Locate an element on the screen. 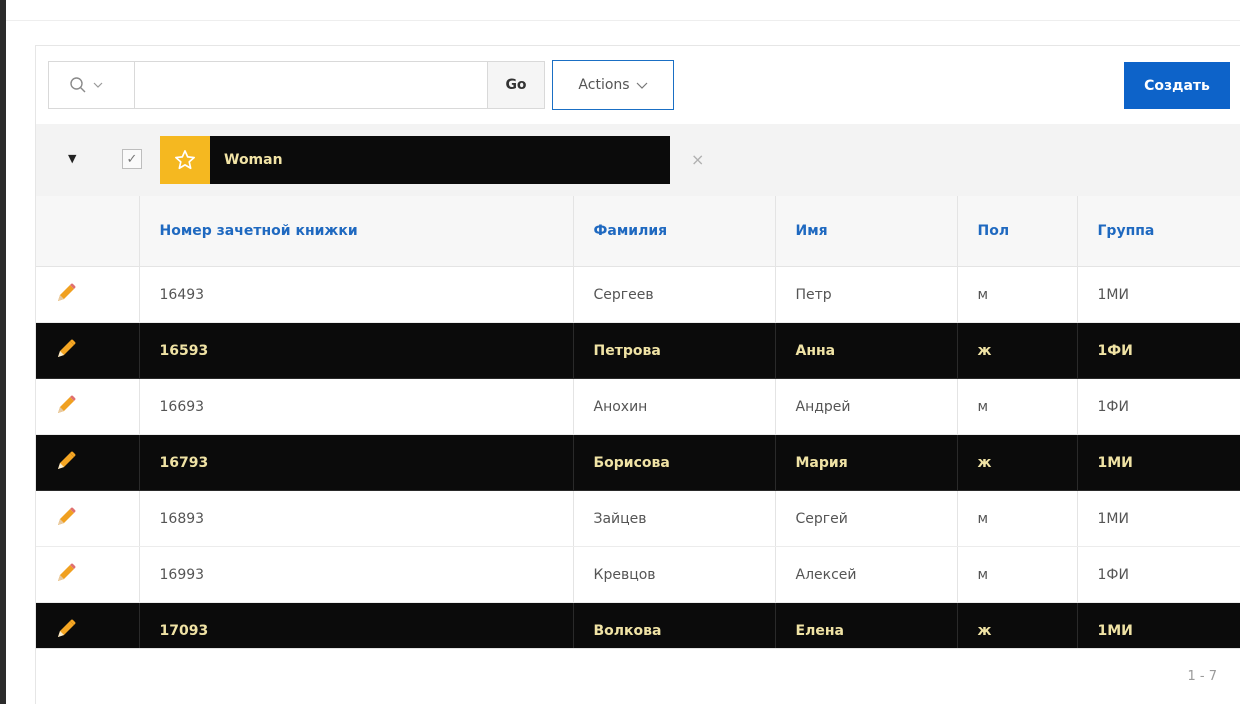 The image size is (1240, 706). record-book-cell: 16793 is located at coordinates (356, 462).